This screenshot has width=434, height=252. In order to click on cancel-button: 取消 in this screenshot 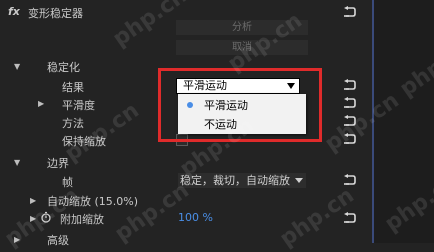, I will do `click(242, 47)`.